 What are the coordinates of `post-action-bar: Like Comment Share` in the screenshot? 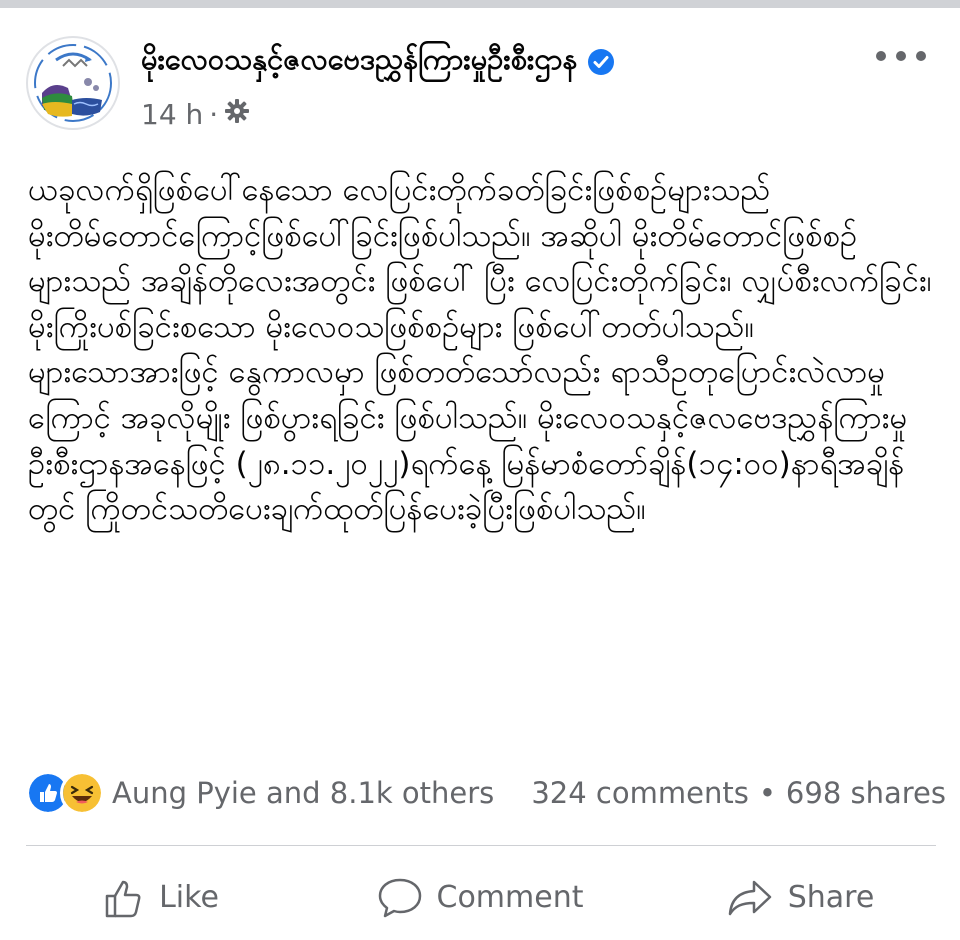 It's located at (480, 897).